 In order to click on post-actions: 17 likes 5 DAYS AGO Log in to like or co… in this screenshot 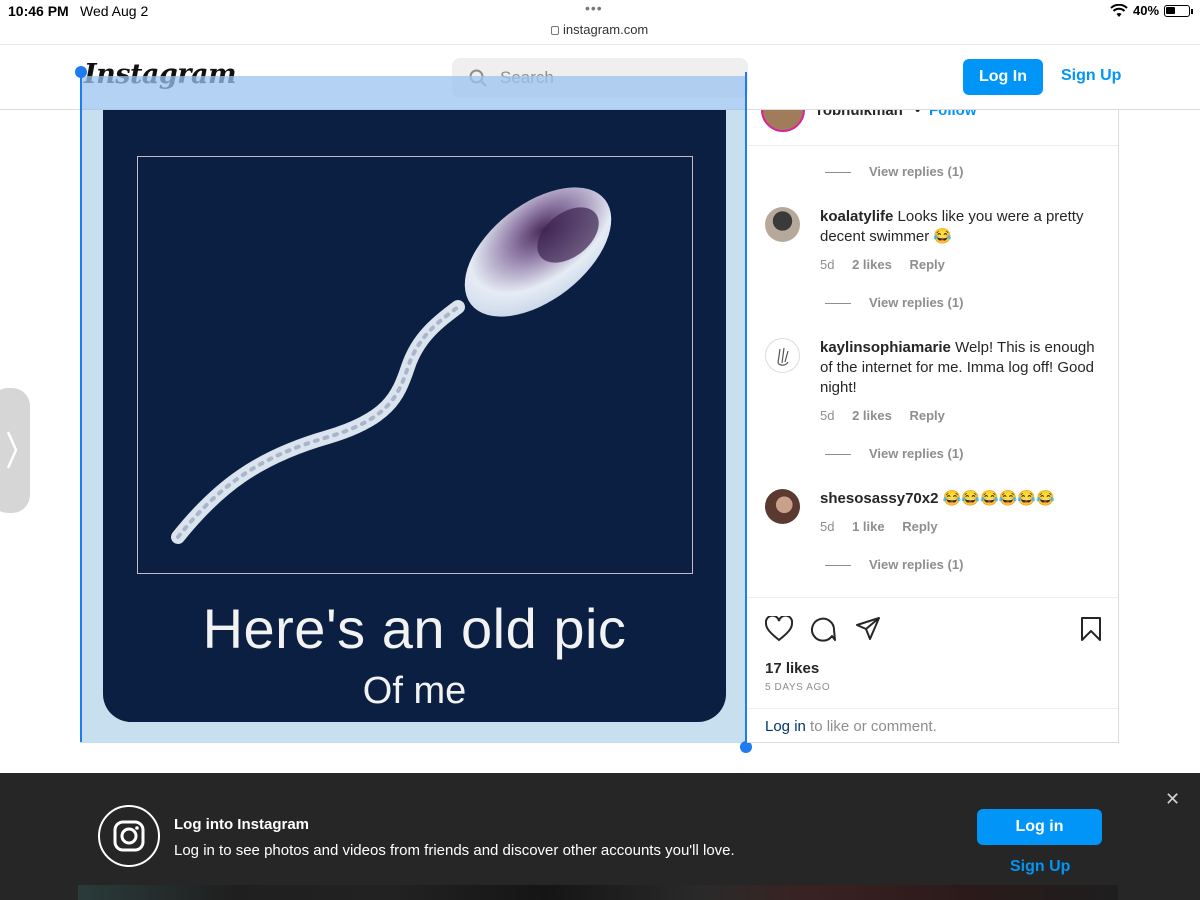, I will do `click(932, 672)`.